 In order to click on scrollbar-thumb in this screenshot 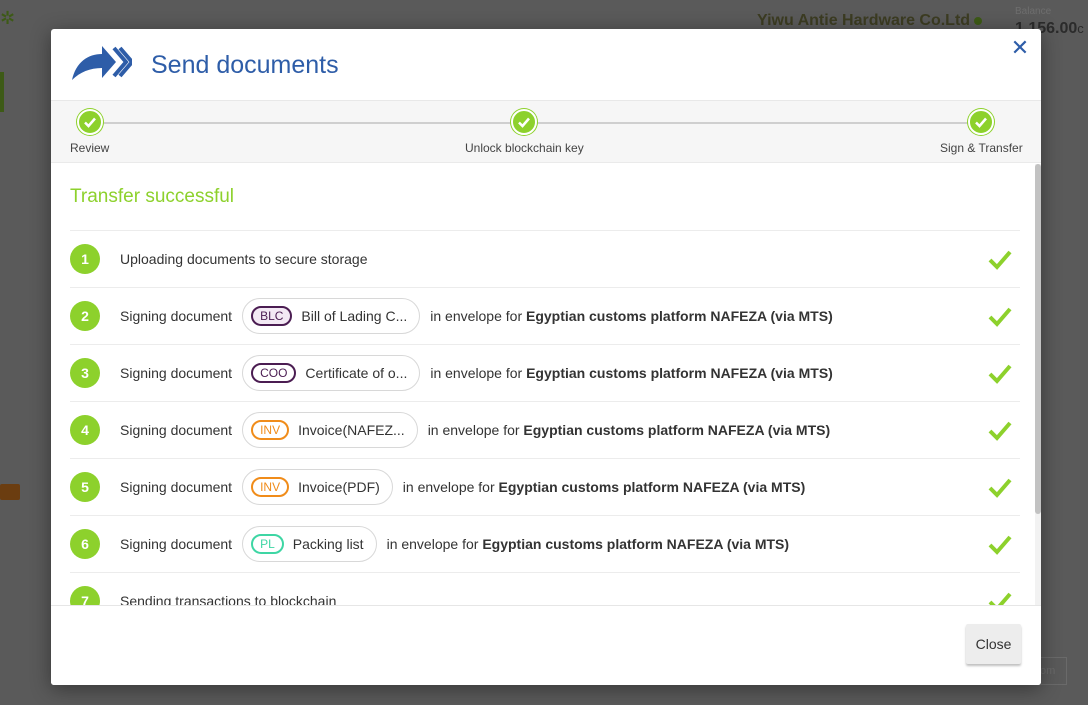, I will do `click(1038, 339)`.